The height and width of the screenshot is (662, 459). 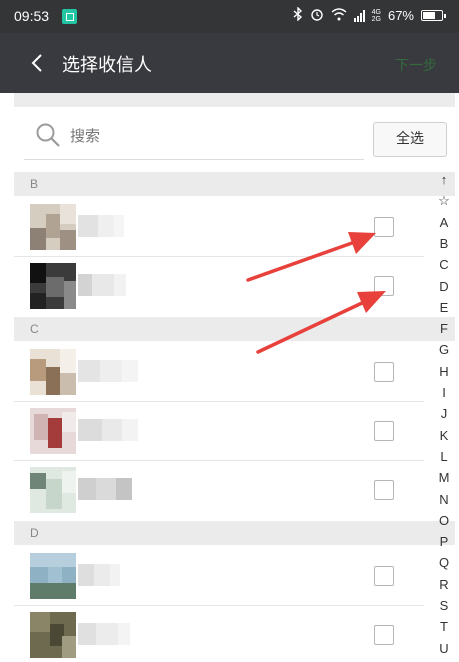 What do you see at coordinates (298, 15) in the screenshot?
I see `bluetooth-icon` at bounding box center [298, 15].